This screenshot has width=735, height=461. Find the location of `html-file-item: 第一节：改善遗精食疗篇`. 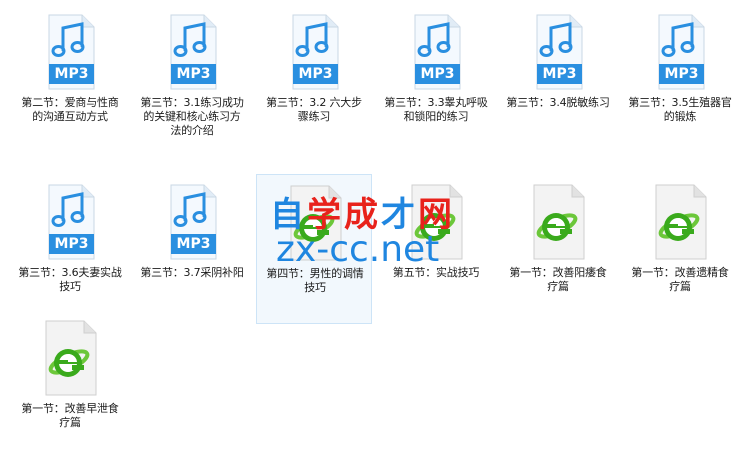

html-file-item: 第一节：改善遗精食疗篇 is located at coordinates (678, 249).